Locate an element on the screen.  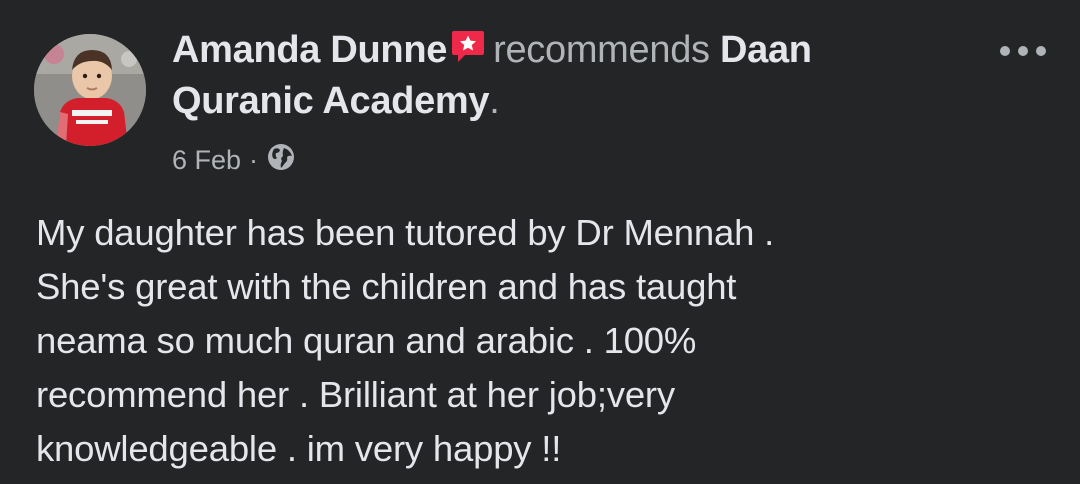
recommends-label: recommends is located at coordinates (601, 50).